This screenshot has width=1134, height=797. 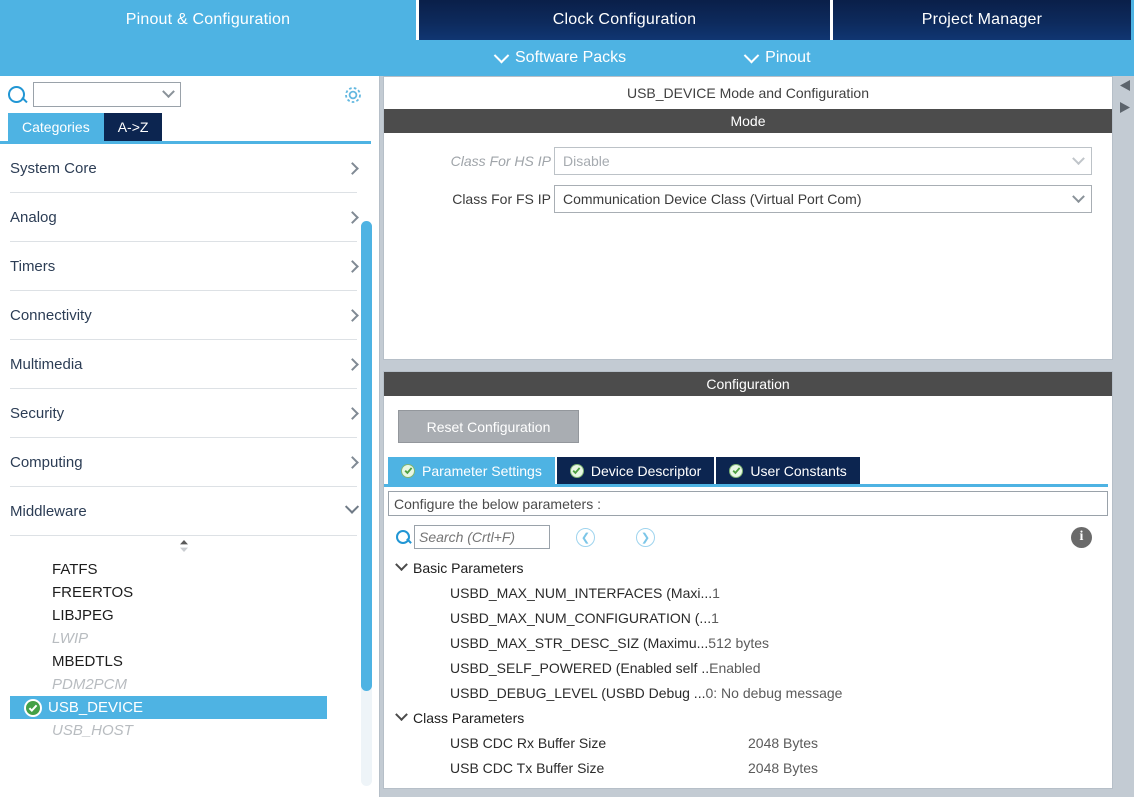 I want to click on table-row: USB CDC Tx Buffer Size 2048 Bytes, so click(x=748, y=767).